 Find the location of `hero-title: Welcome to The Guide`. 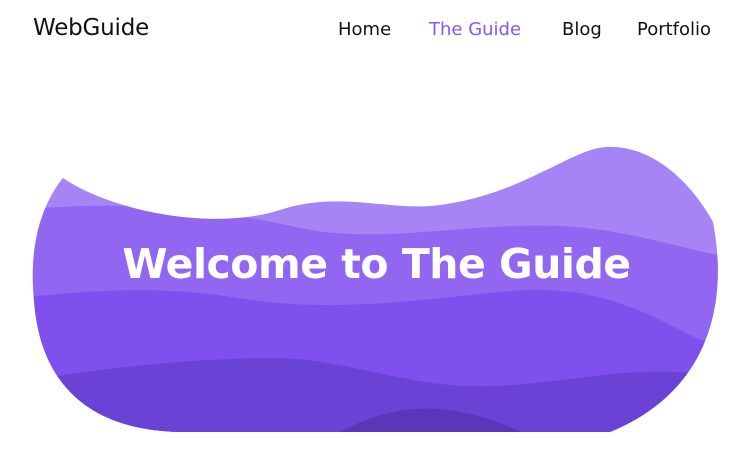

hero-title: Welcome to The Guide is located at coordinates (376, 264).